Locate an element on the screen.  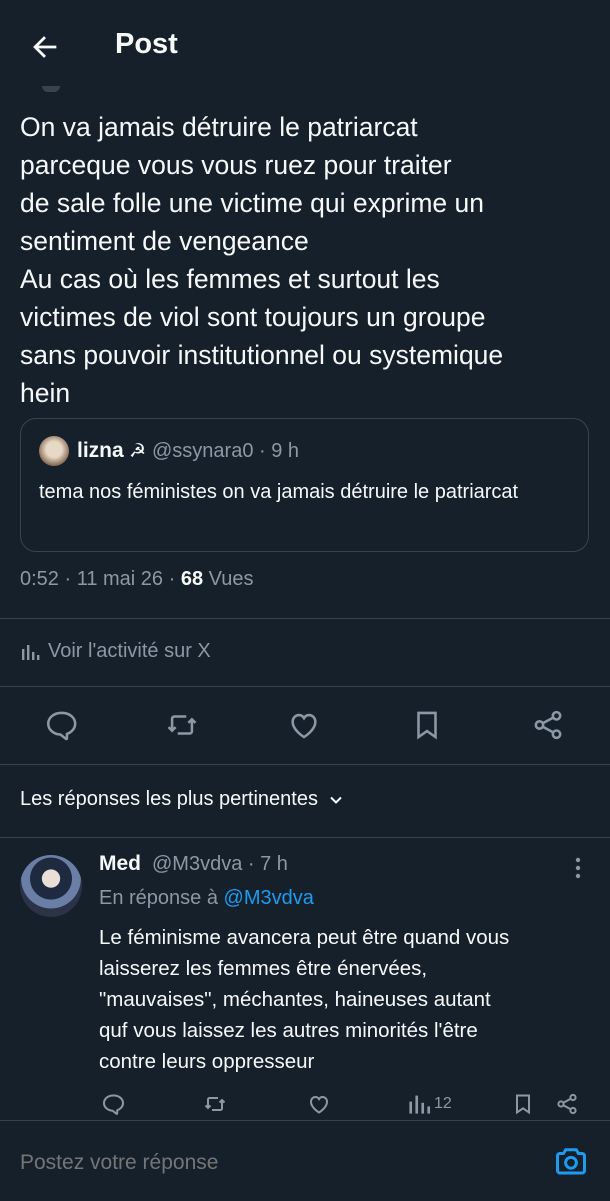
chevron-down-icon is located at coordinates (336, 800).